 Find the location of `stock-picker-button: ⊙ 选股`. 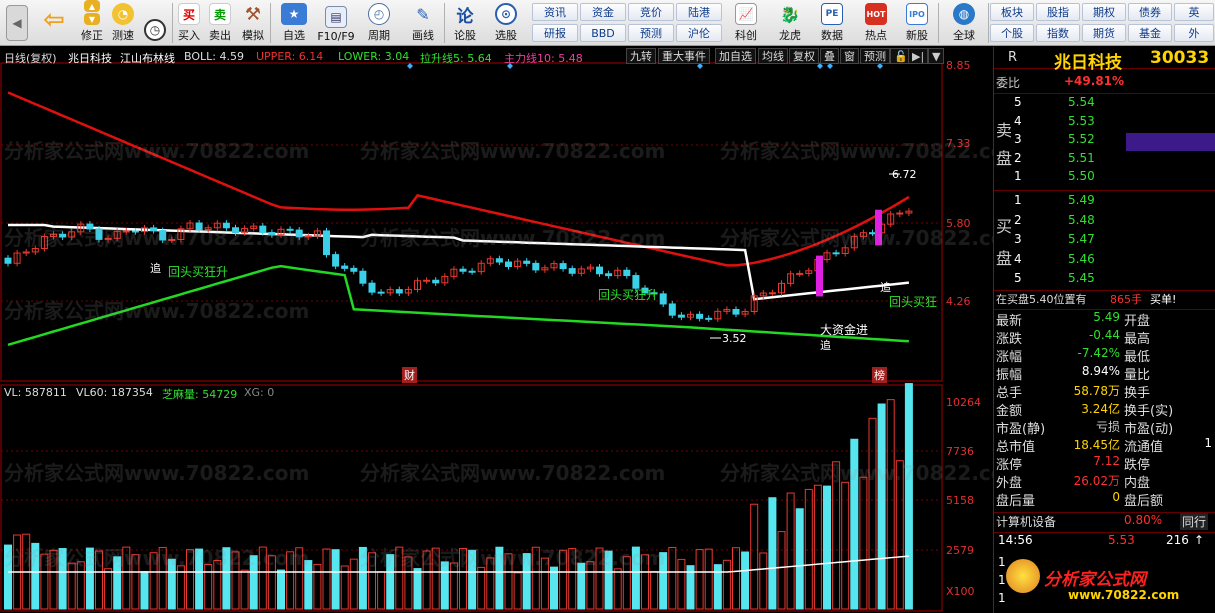

stock-picker-button: ⊙ 选股 is located at coordinates (506, 23).